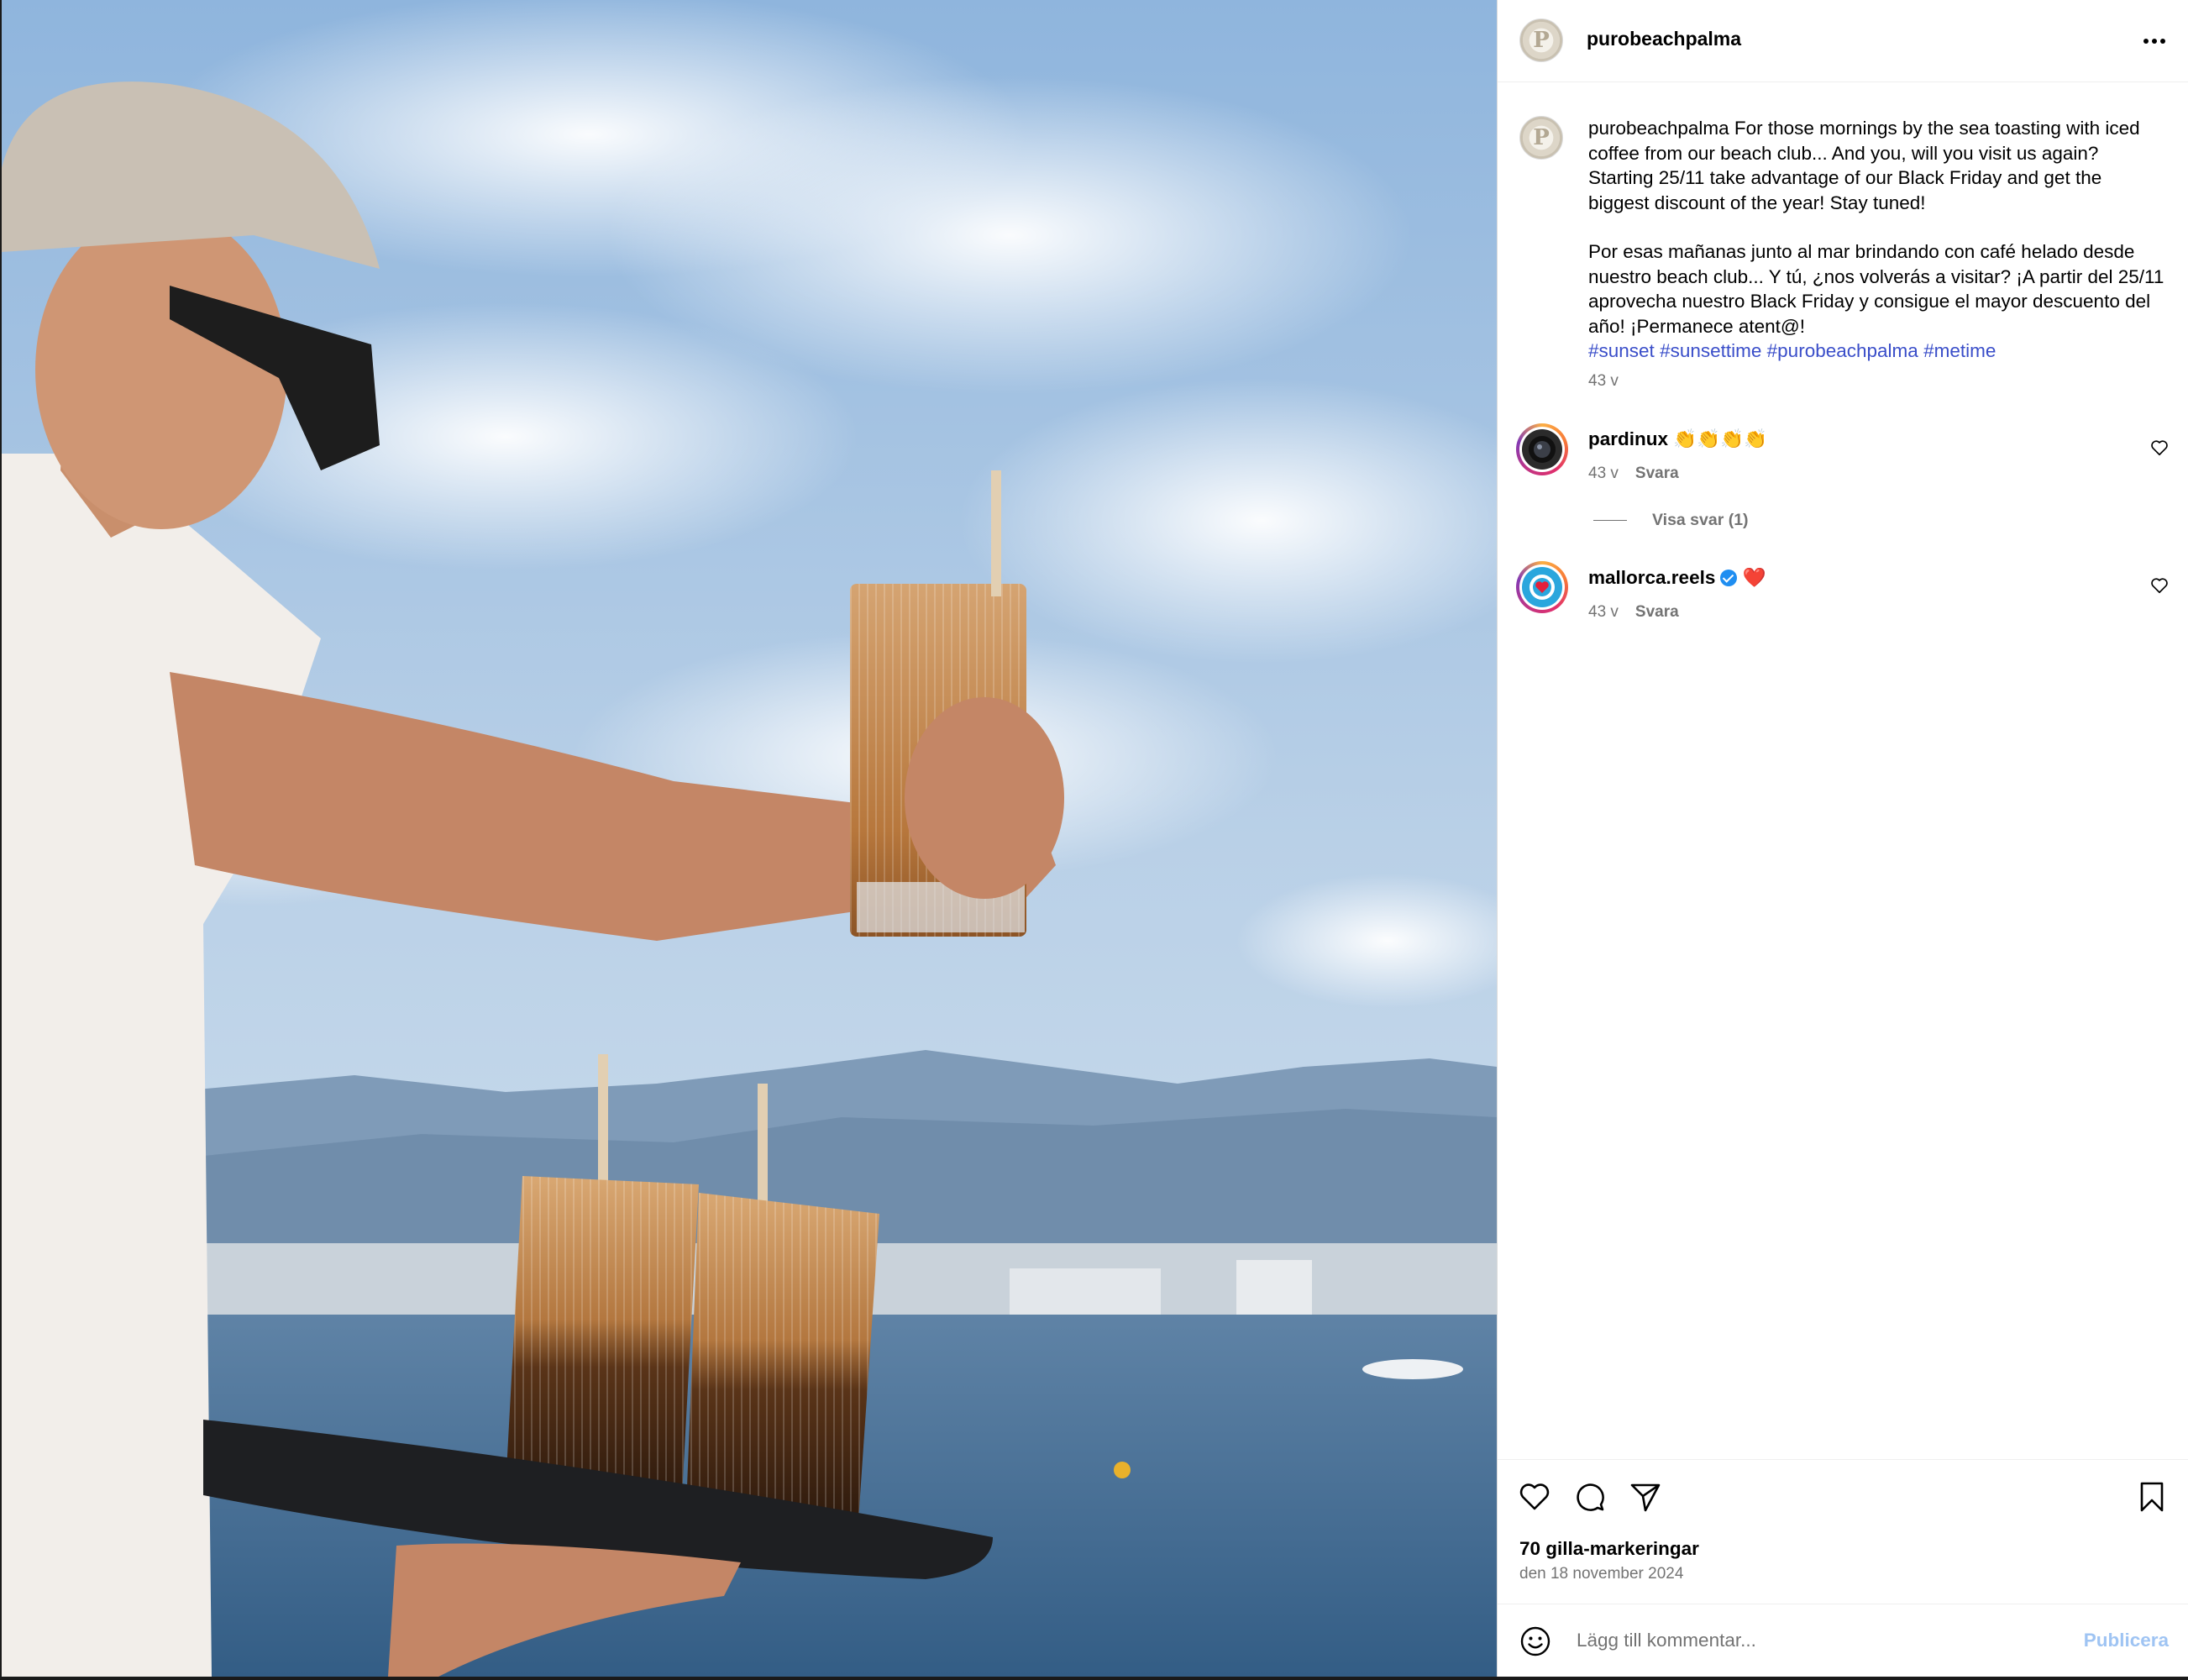 The height and width of the screenshot is (1680, 2188). Describe the element at coordinates (1645, 1497) in the screenshot. I see `share-icon` at that location.